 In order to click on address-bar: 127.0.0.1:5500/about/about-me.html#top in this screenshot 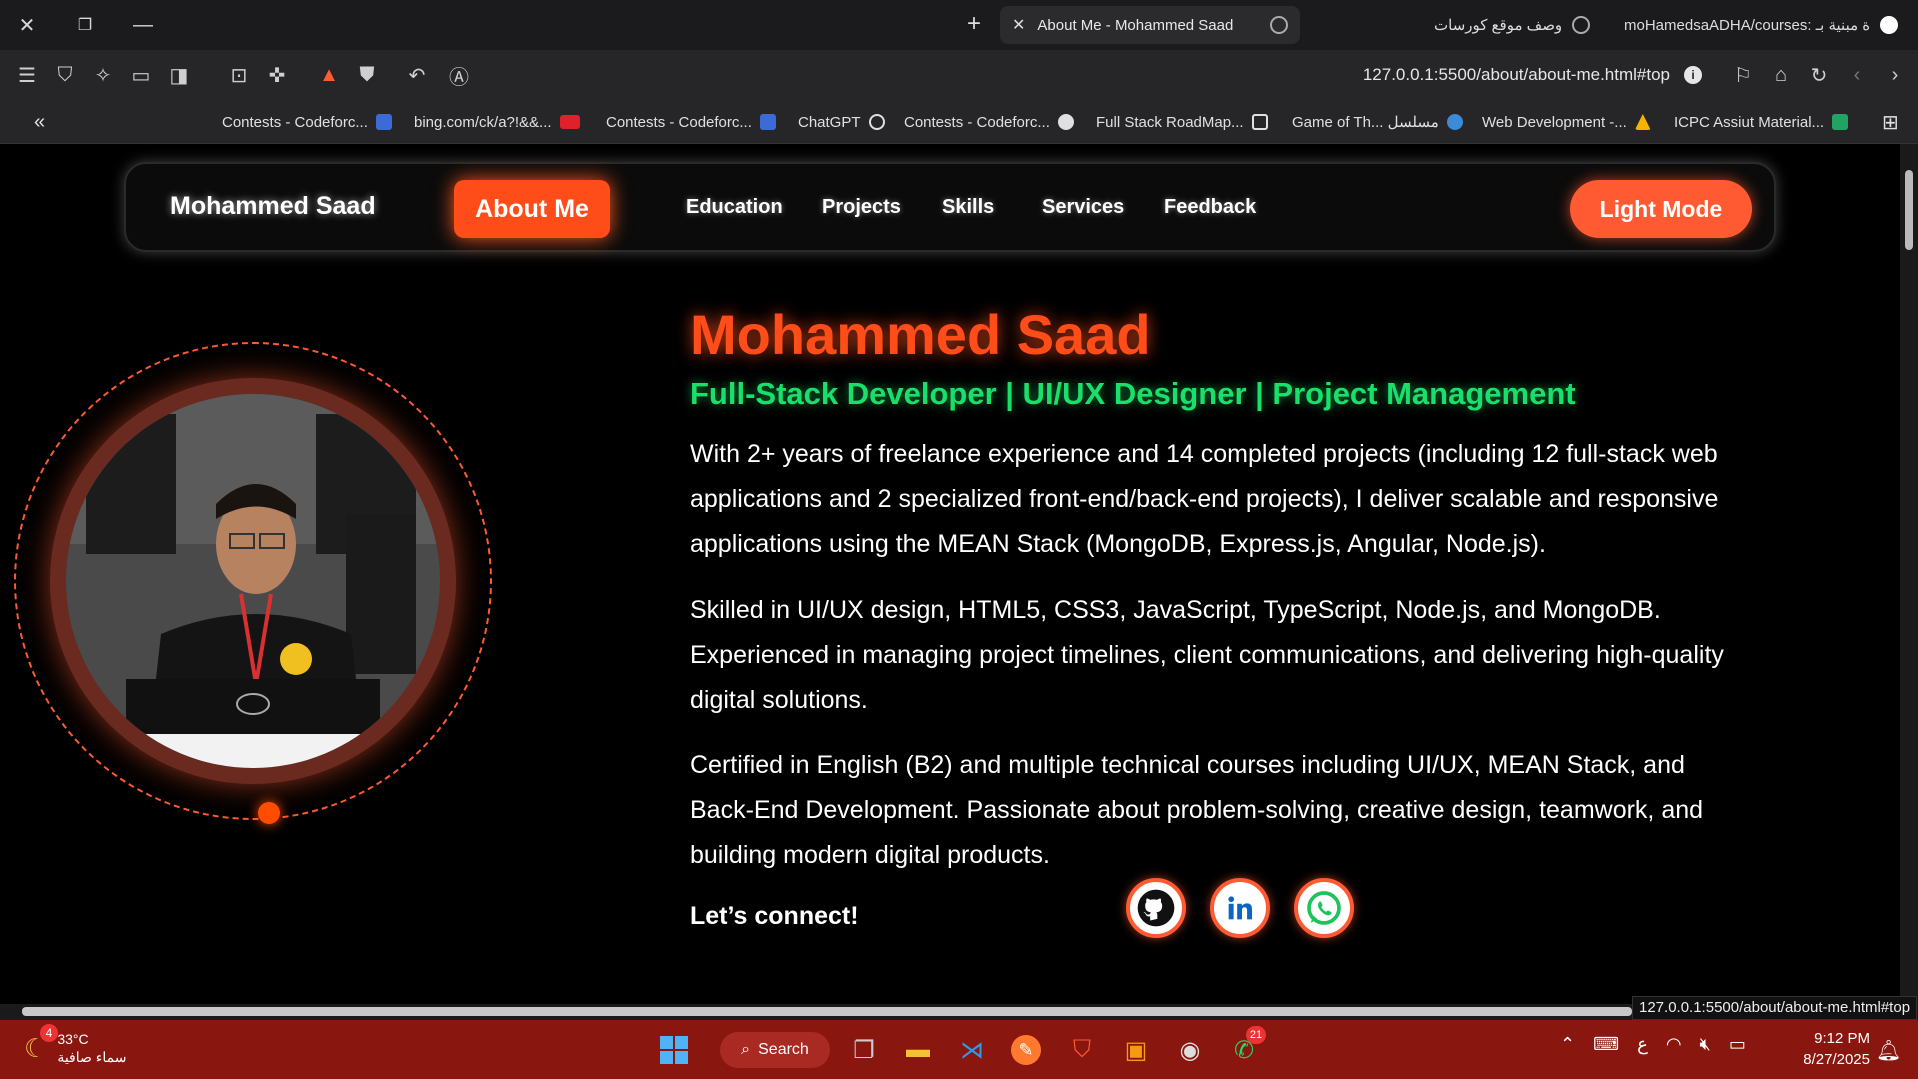, I will do `click(1475, 75)`.